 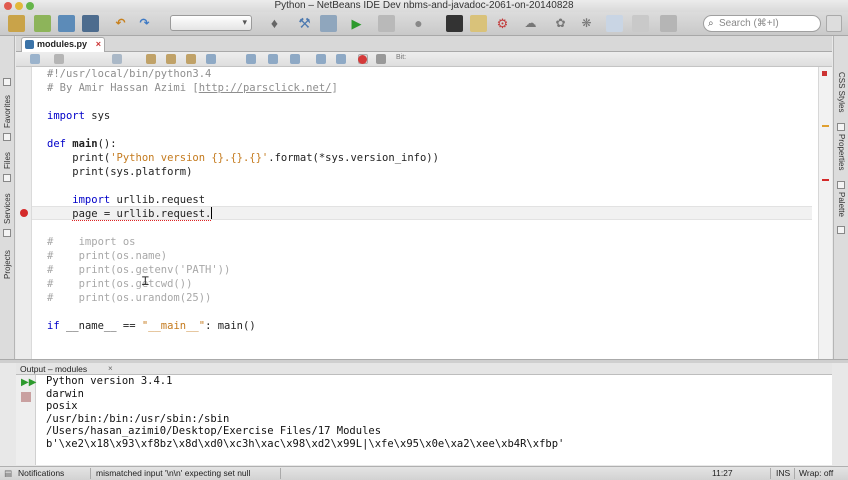 I want to click on zoom-window-button, so click(x=30, y=6).